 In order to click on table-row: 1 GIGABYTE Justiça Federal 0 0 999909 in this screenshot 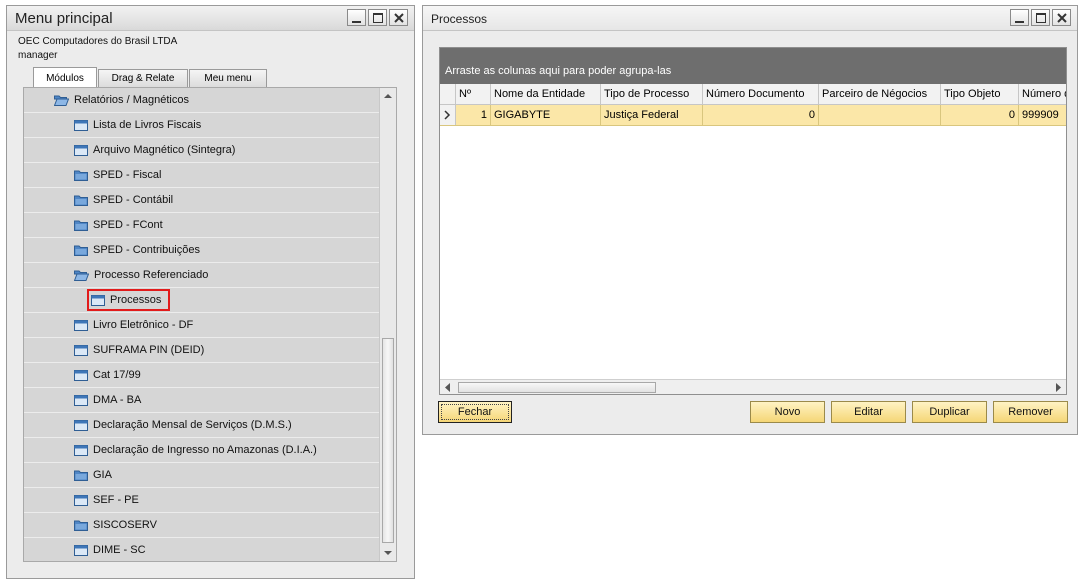, I will do `click(753, 115)`.